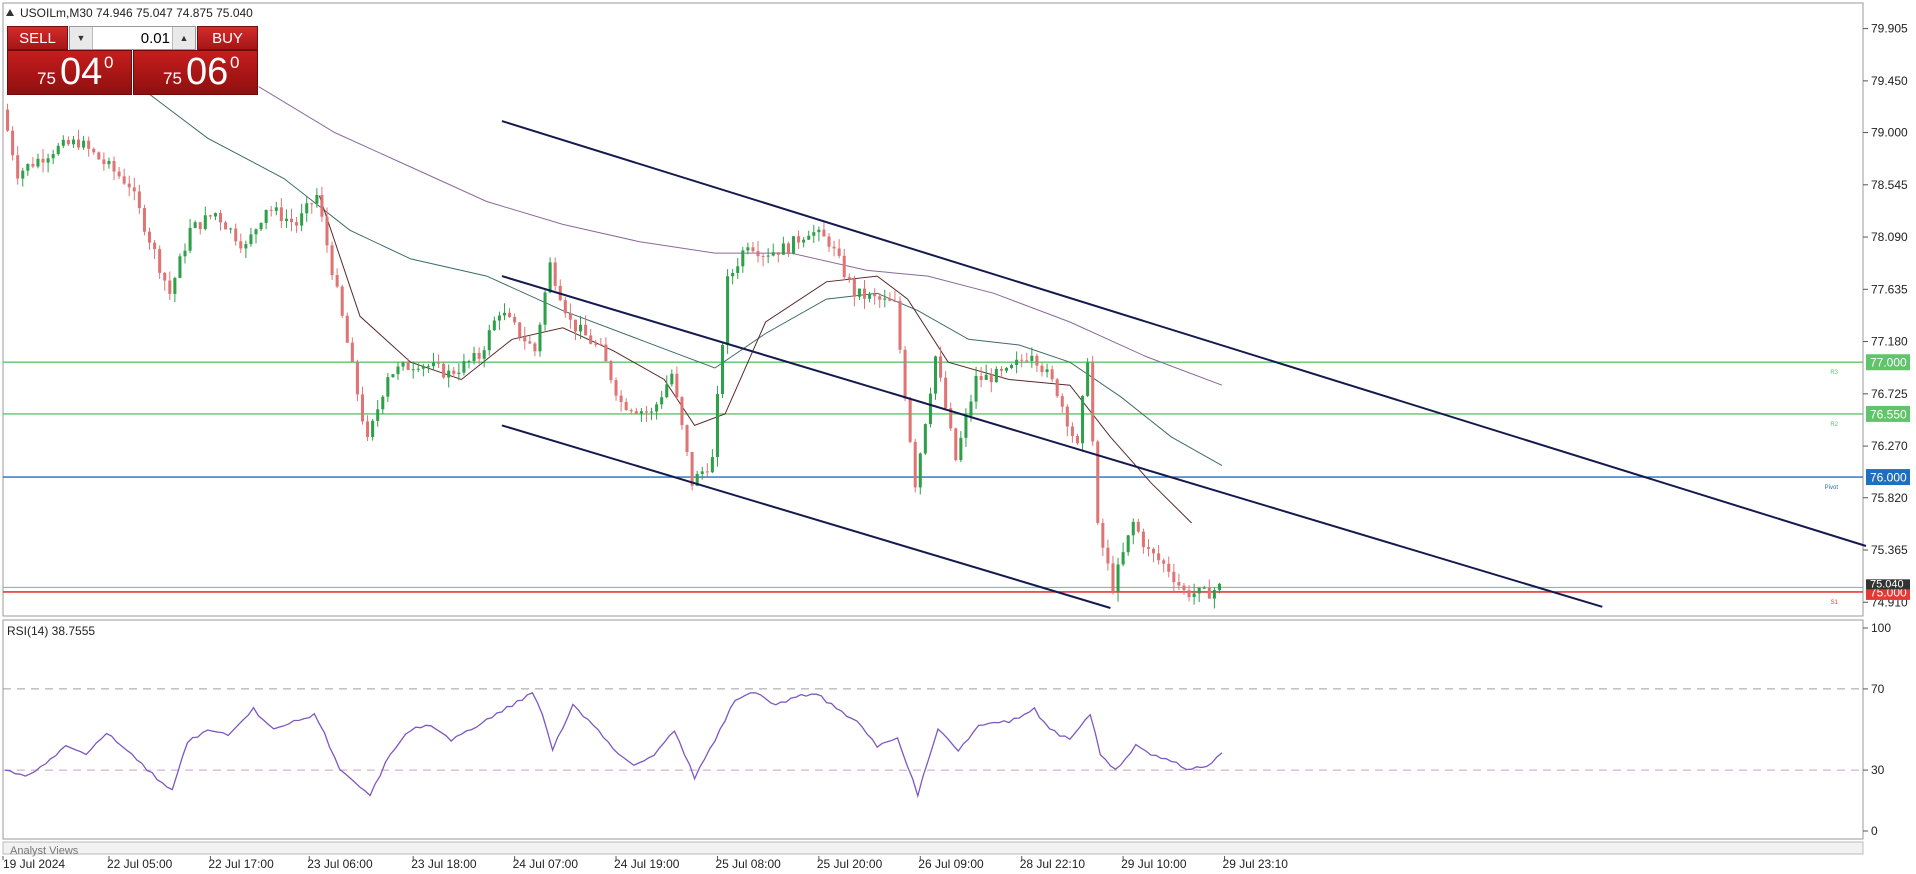 The width and height of the screenshot is (1916, 874). What do you see at coordinates (227, 38) in the screenshot?
I see `buy-button: BUY` at bounding box center [227, 38].